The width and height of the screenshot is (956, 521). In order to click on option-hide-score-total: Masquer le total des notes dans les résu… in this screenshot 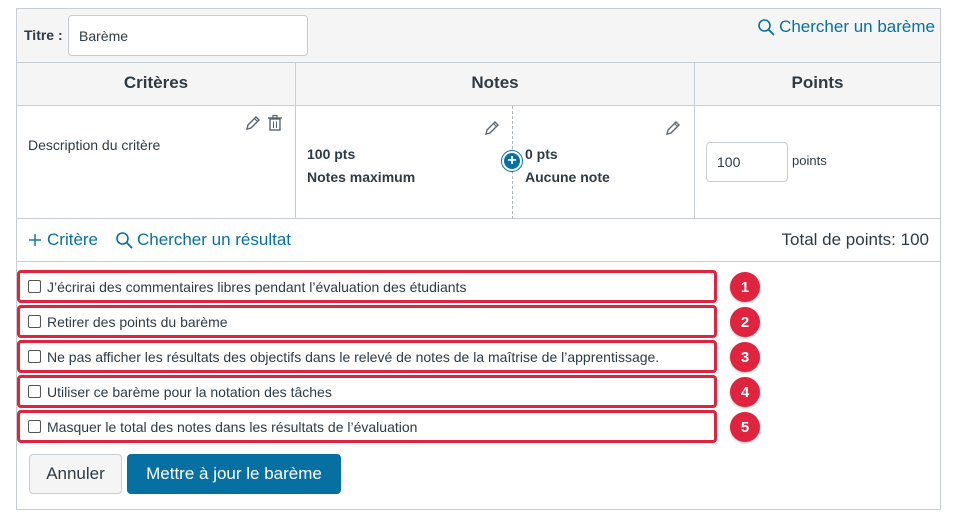, I will do `click(367, 426)`.